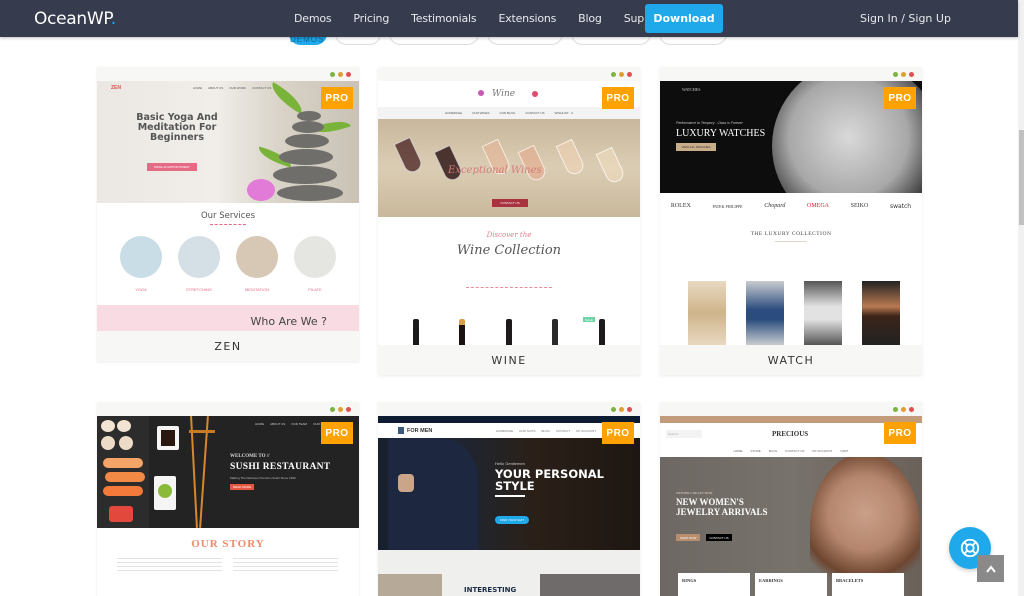 Image resolution: width=1024 pixels, height=596 pixels. What do you see at coordinates (288, 321) in the screenshot?
I see `zen-footer-heading: Who Are We ?` at bounding box center [288, 321].